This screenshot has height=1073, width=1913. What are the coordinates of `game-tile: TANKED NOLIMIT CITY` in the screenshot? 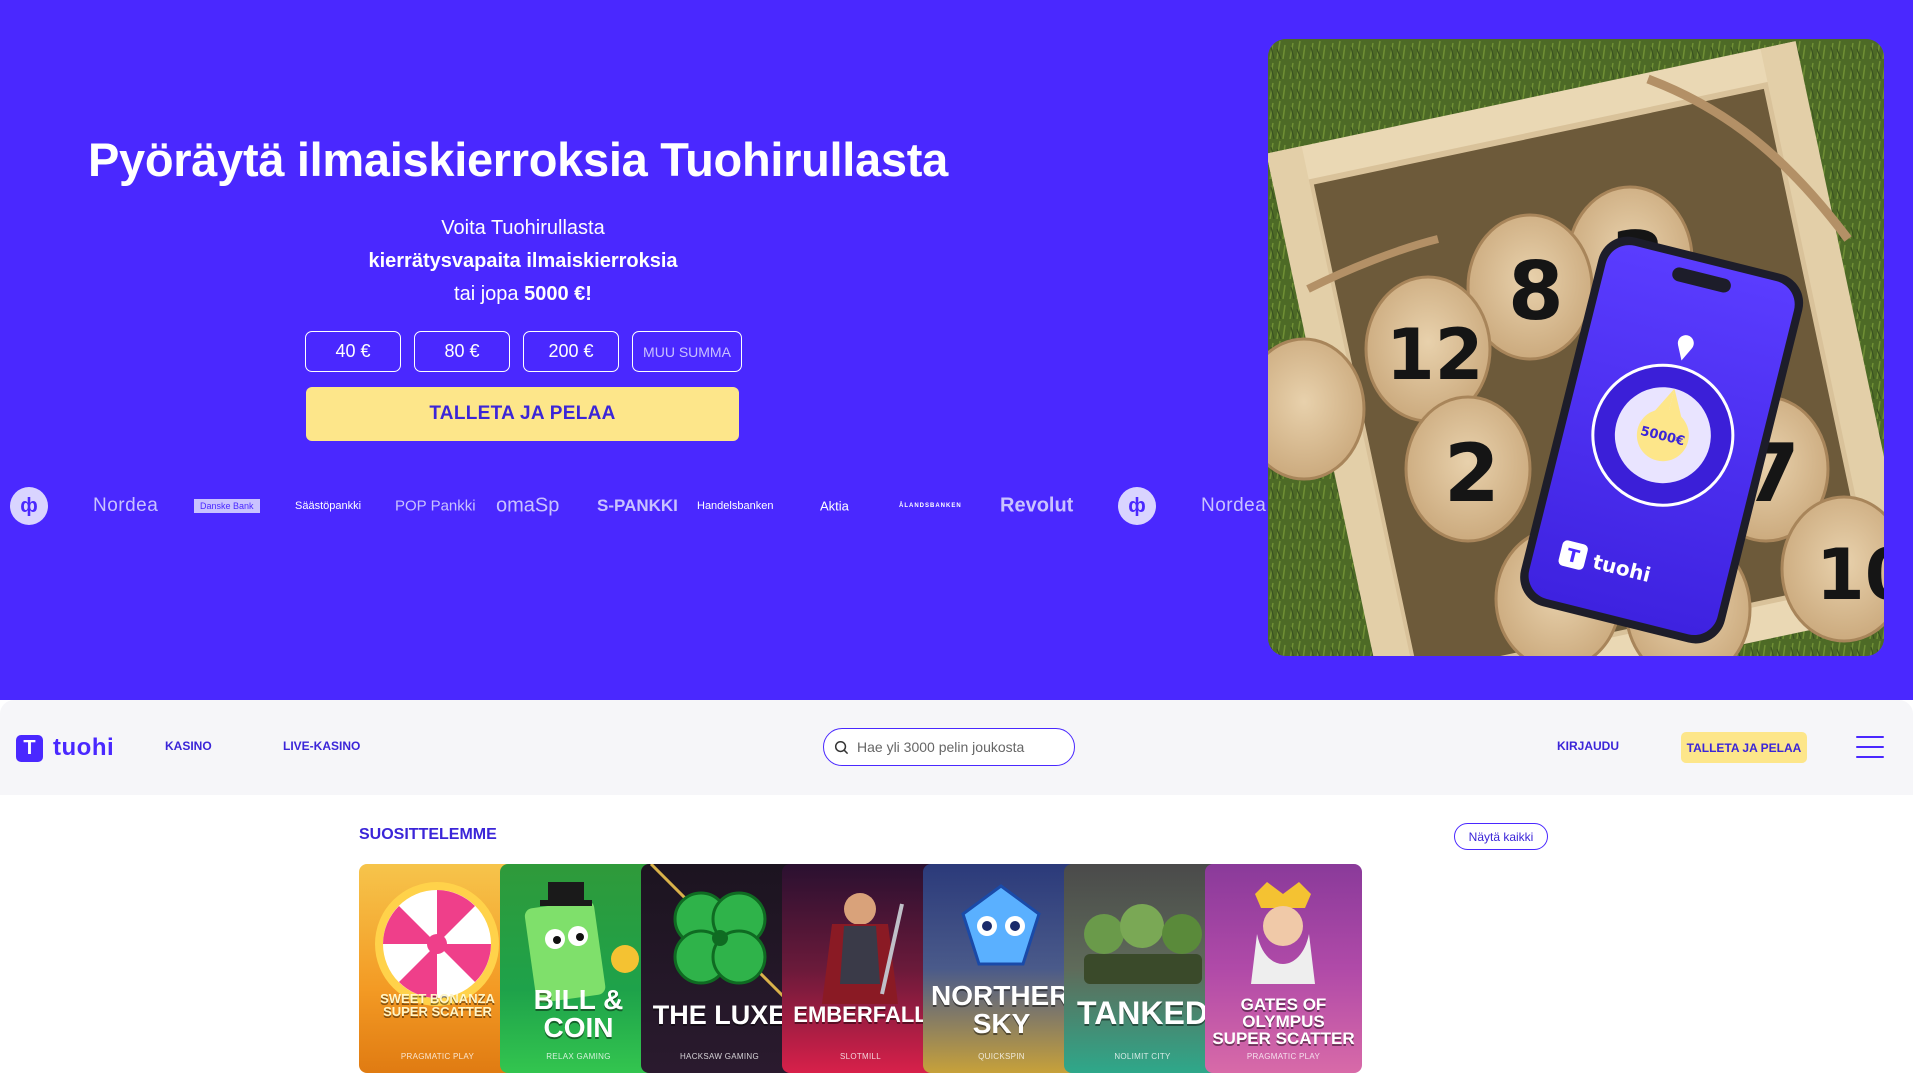 It's located at (1142, 968).